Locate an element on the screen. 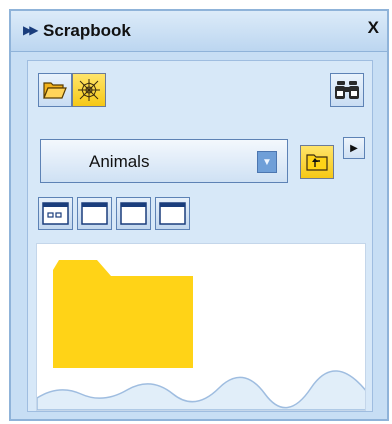 The image size is (392, 424). folder-icon is located at coordinates (125, 314).